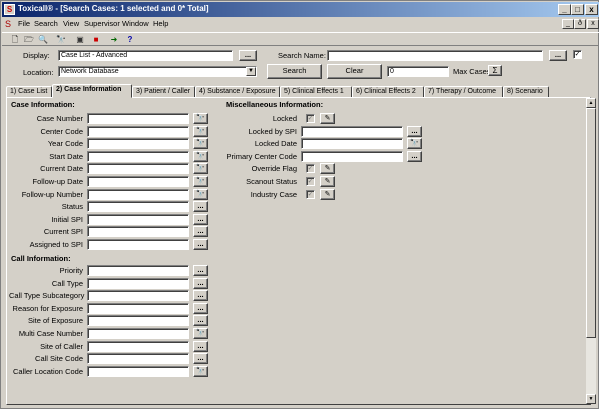  What do you see at coordinates (138, 333) in the screenshot?
I see `multi-case-number-field` at bounding box center [138, 333].